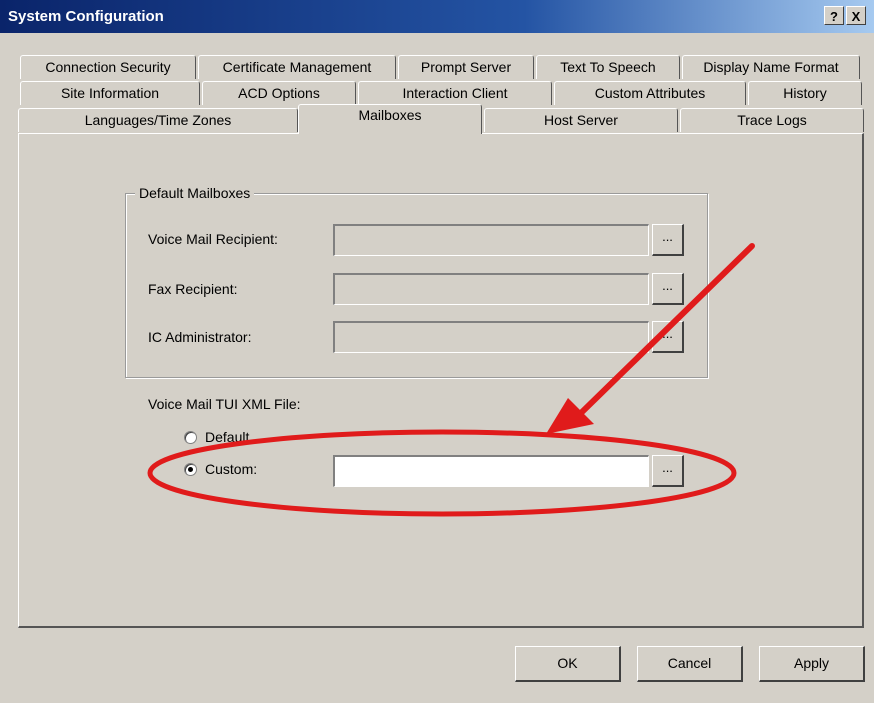  I want to click on ok-button: OK, so click(568, 664).